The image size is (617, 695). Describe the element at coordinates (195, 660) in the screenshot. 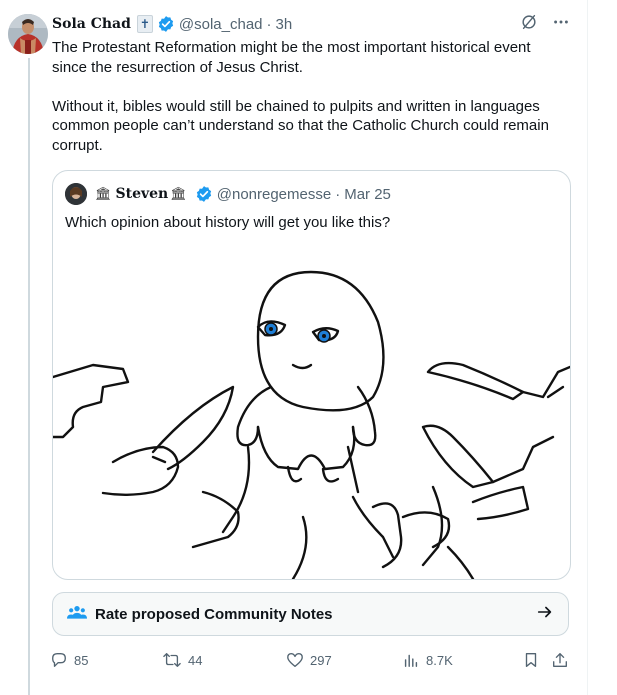

I see `repost-count: 44` at that location.